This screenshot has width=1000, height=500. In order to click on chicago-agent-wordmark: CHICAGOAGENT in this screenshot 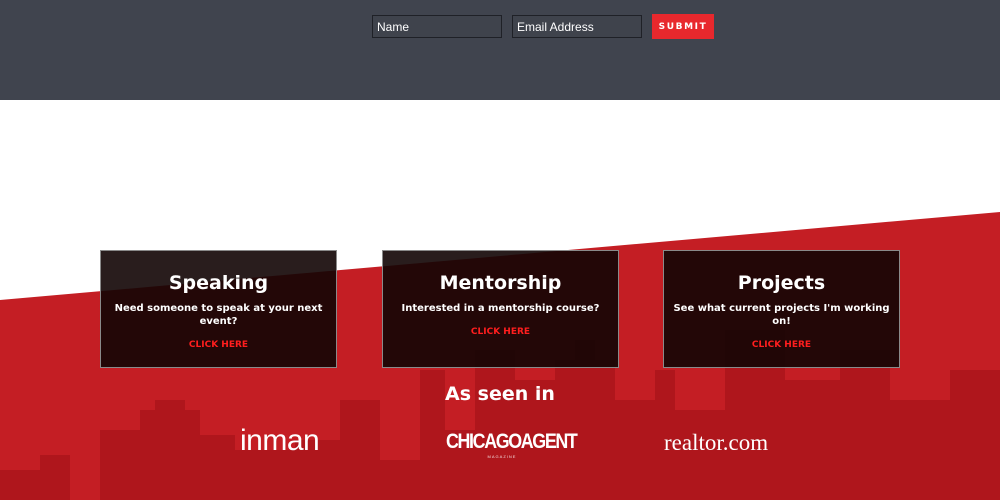, I will do `click(512, 441)`.